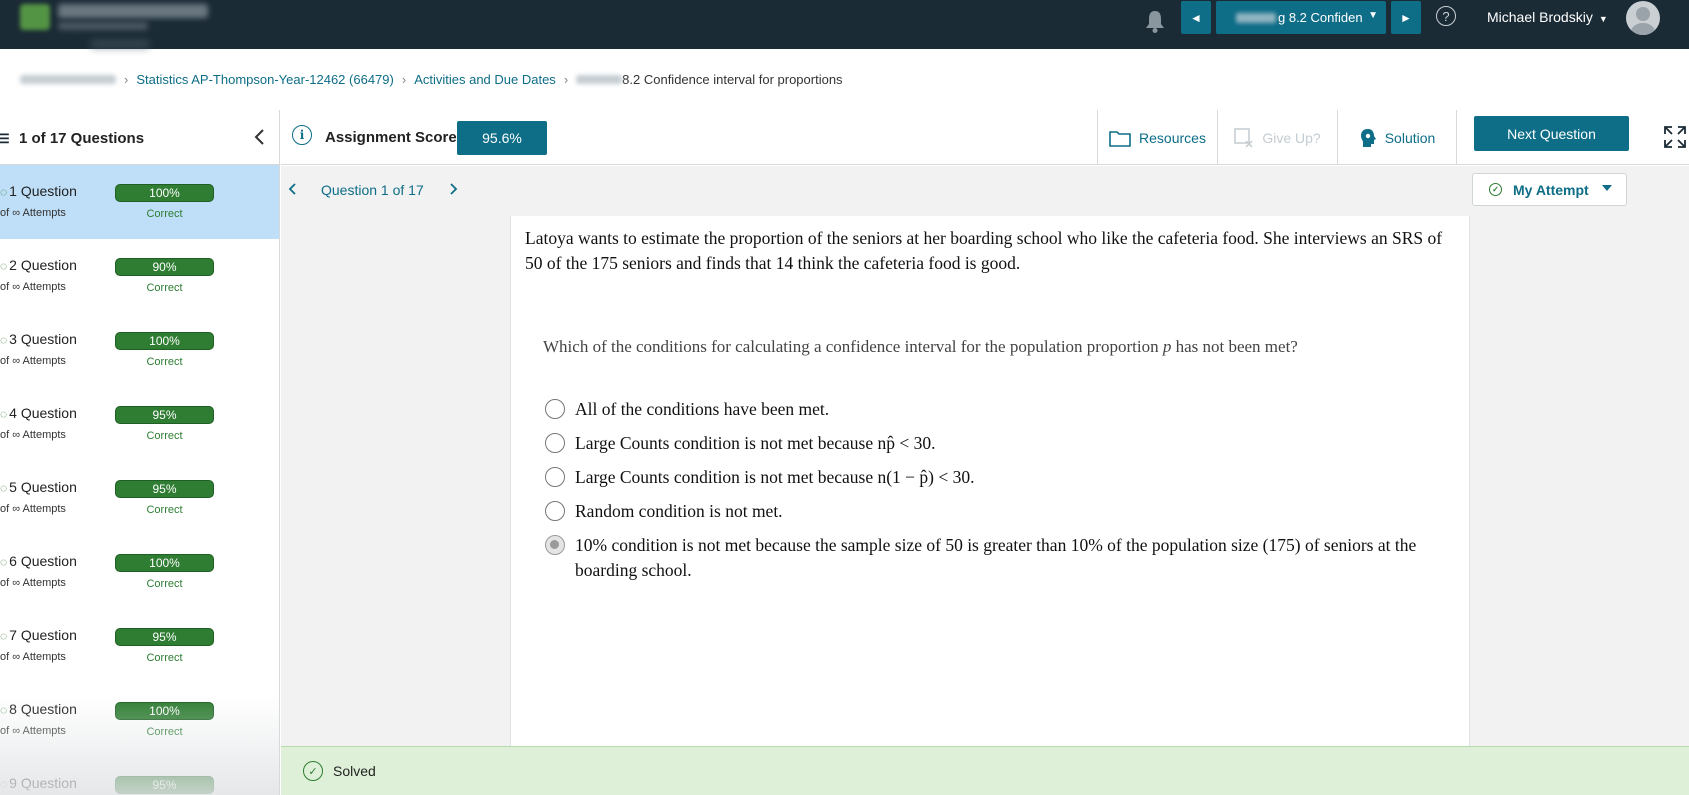  I want to click on give-up-button: Give Up?, so click(1277, 137).